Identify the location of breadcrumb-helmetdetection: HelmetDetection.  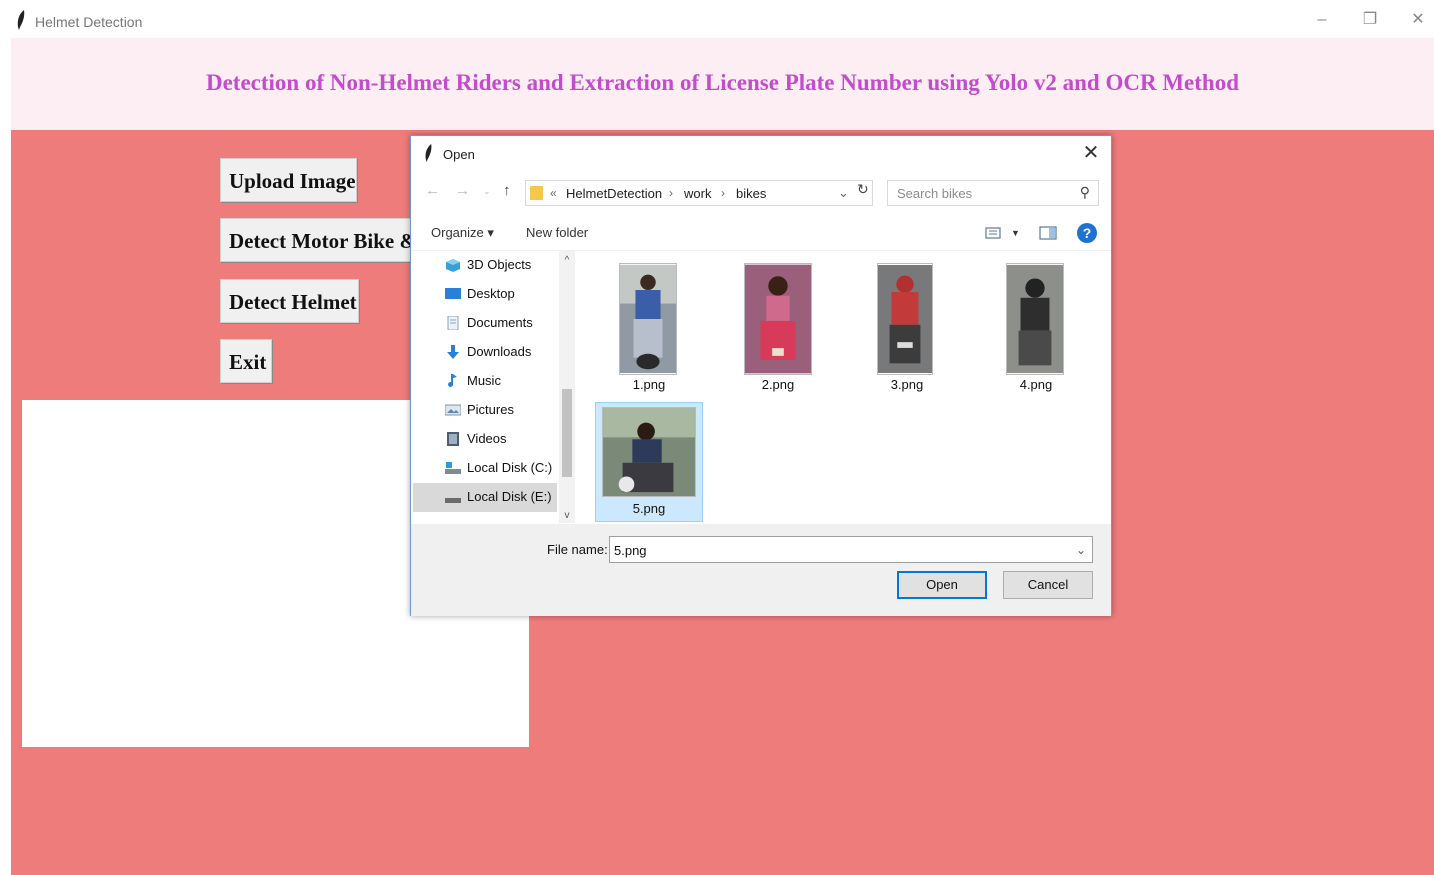
(614, 193).